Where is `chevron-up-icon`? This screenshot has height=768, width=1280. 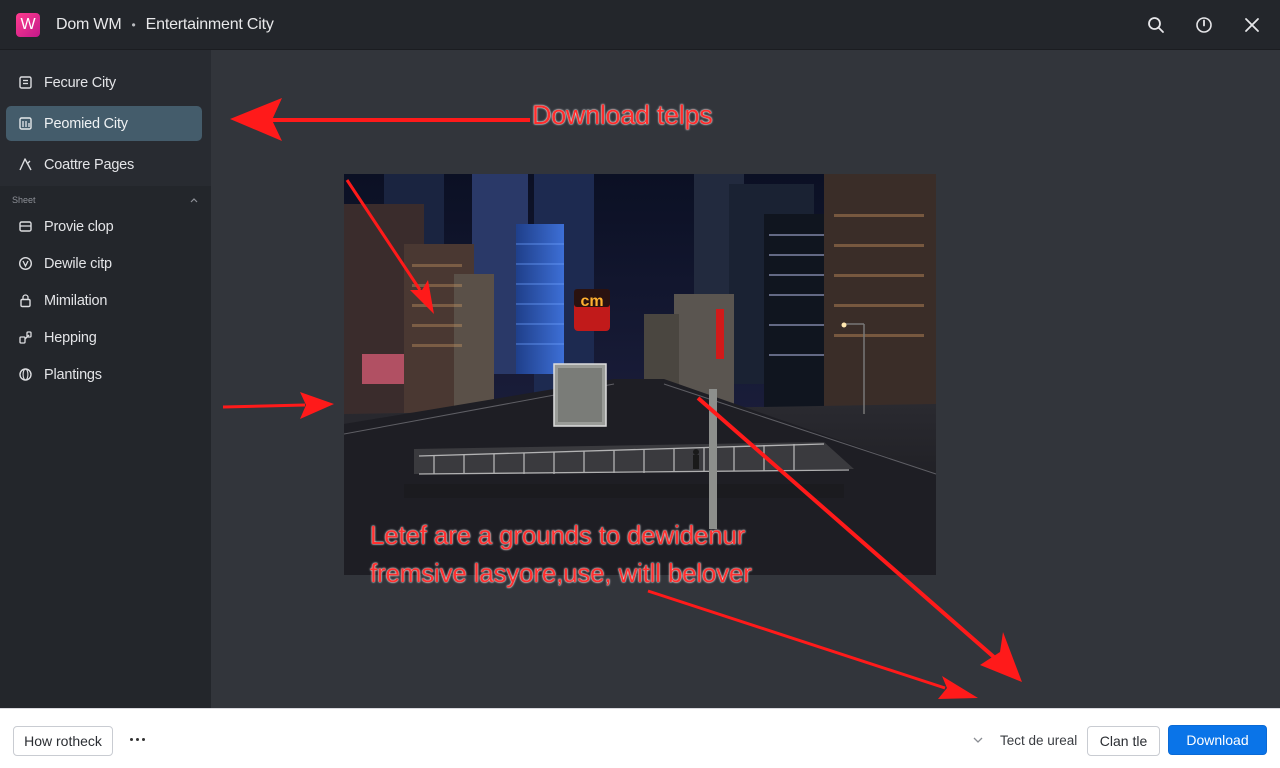
chevron-up-icon is located at coordinates (194, 200).